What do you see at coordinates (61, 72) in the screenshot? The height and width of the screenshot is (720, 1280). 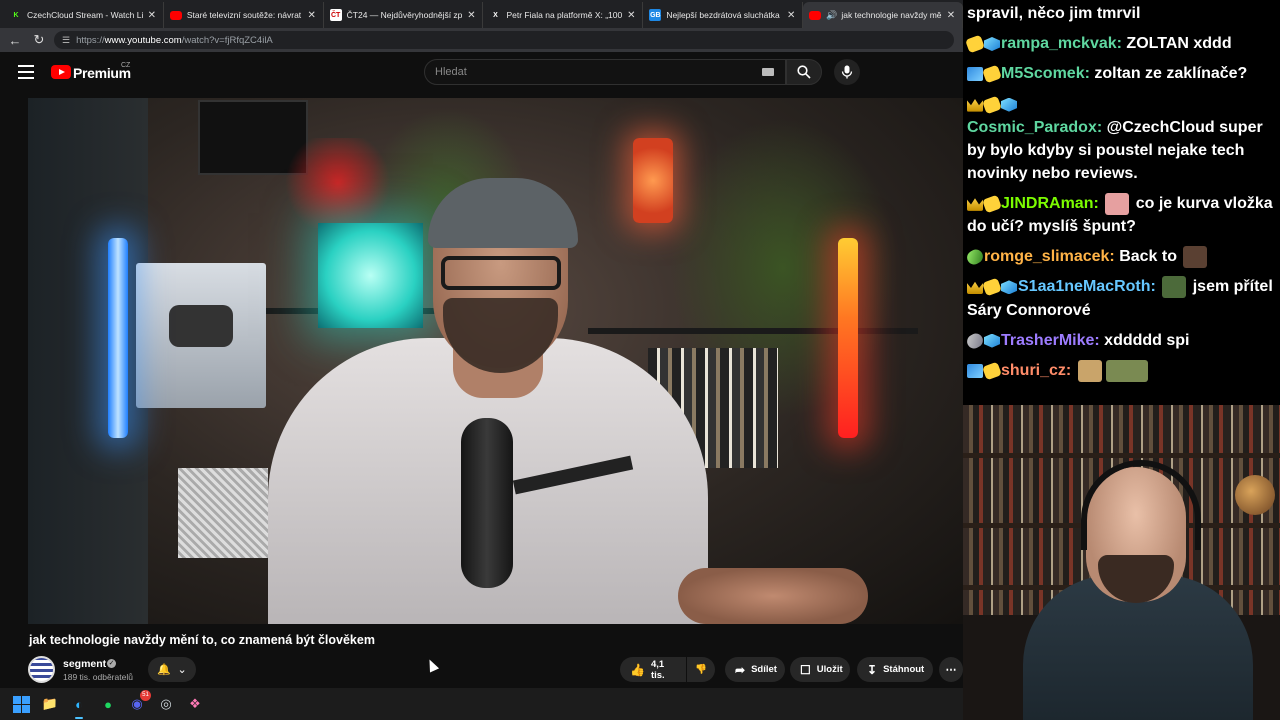 I see `youtube-logo-icon` at bounding box center [61, 72].